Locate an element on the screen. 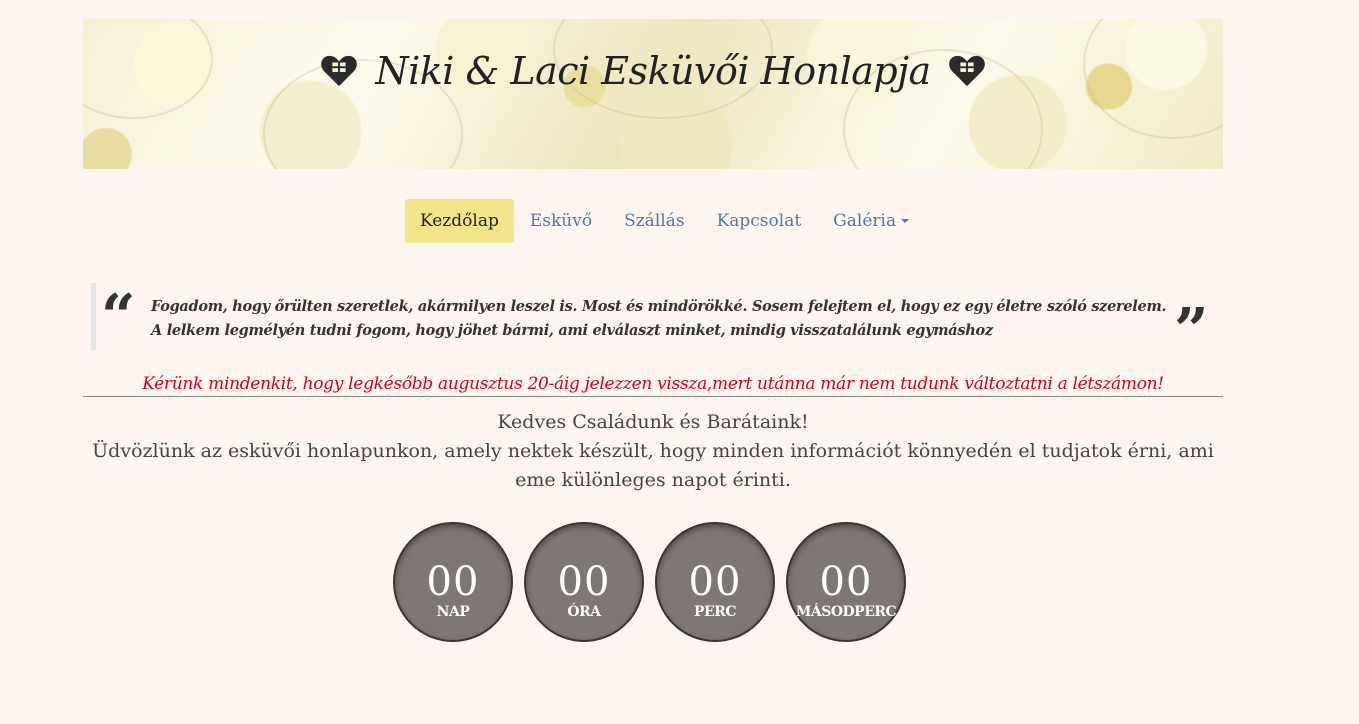  nav-item-galeria-dropdown: Galéria is located at coordinates (871, 221).